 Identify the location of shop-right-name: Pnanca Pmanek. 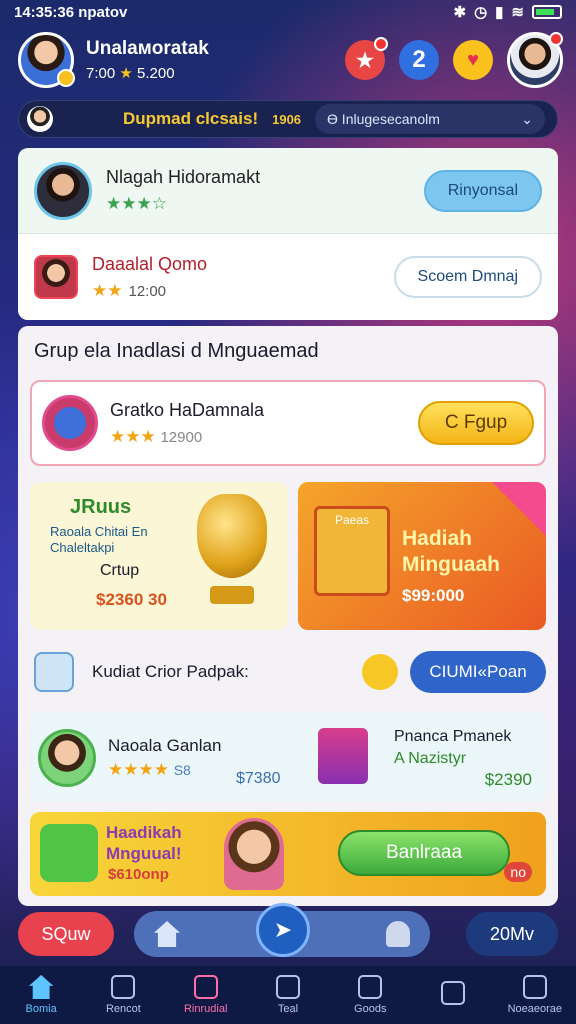
(453, 736).